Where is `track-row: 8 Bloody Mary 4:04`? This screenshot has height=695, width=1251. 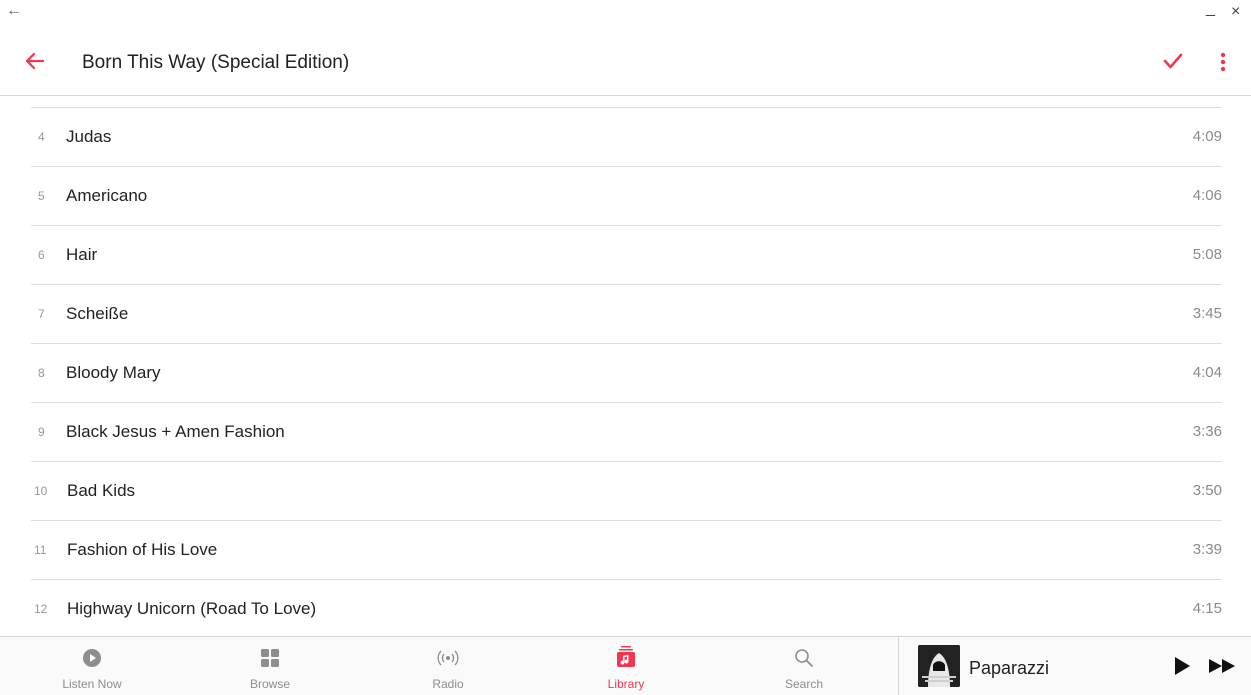 track-row: 8 Bloody Mary 4:04 is located at coordinates (626, 373).